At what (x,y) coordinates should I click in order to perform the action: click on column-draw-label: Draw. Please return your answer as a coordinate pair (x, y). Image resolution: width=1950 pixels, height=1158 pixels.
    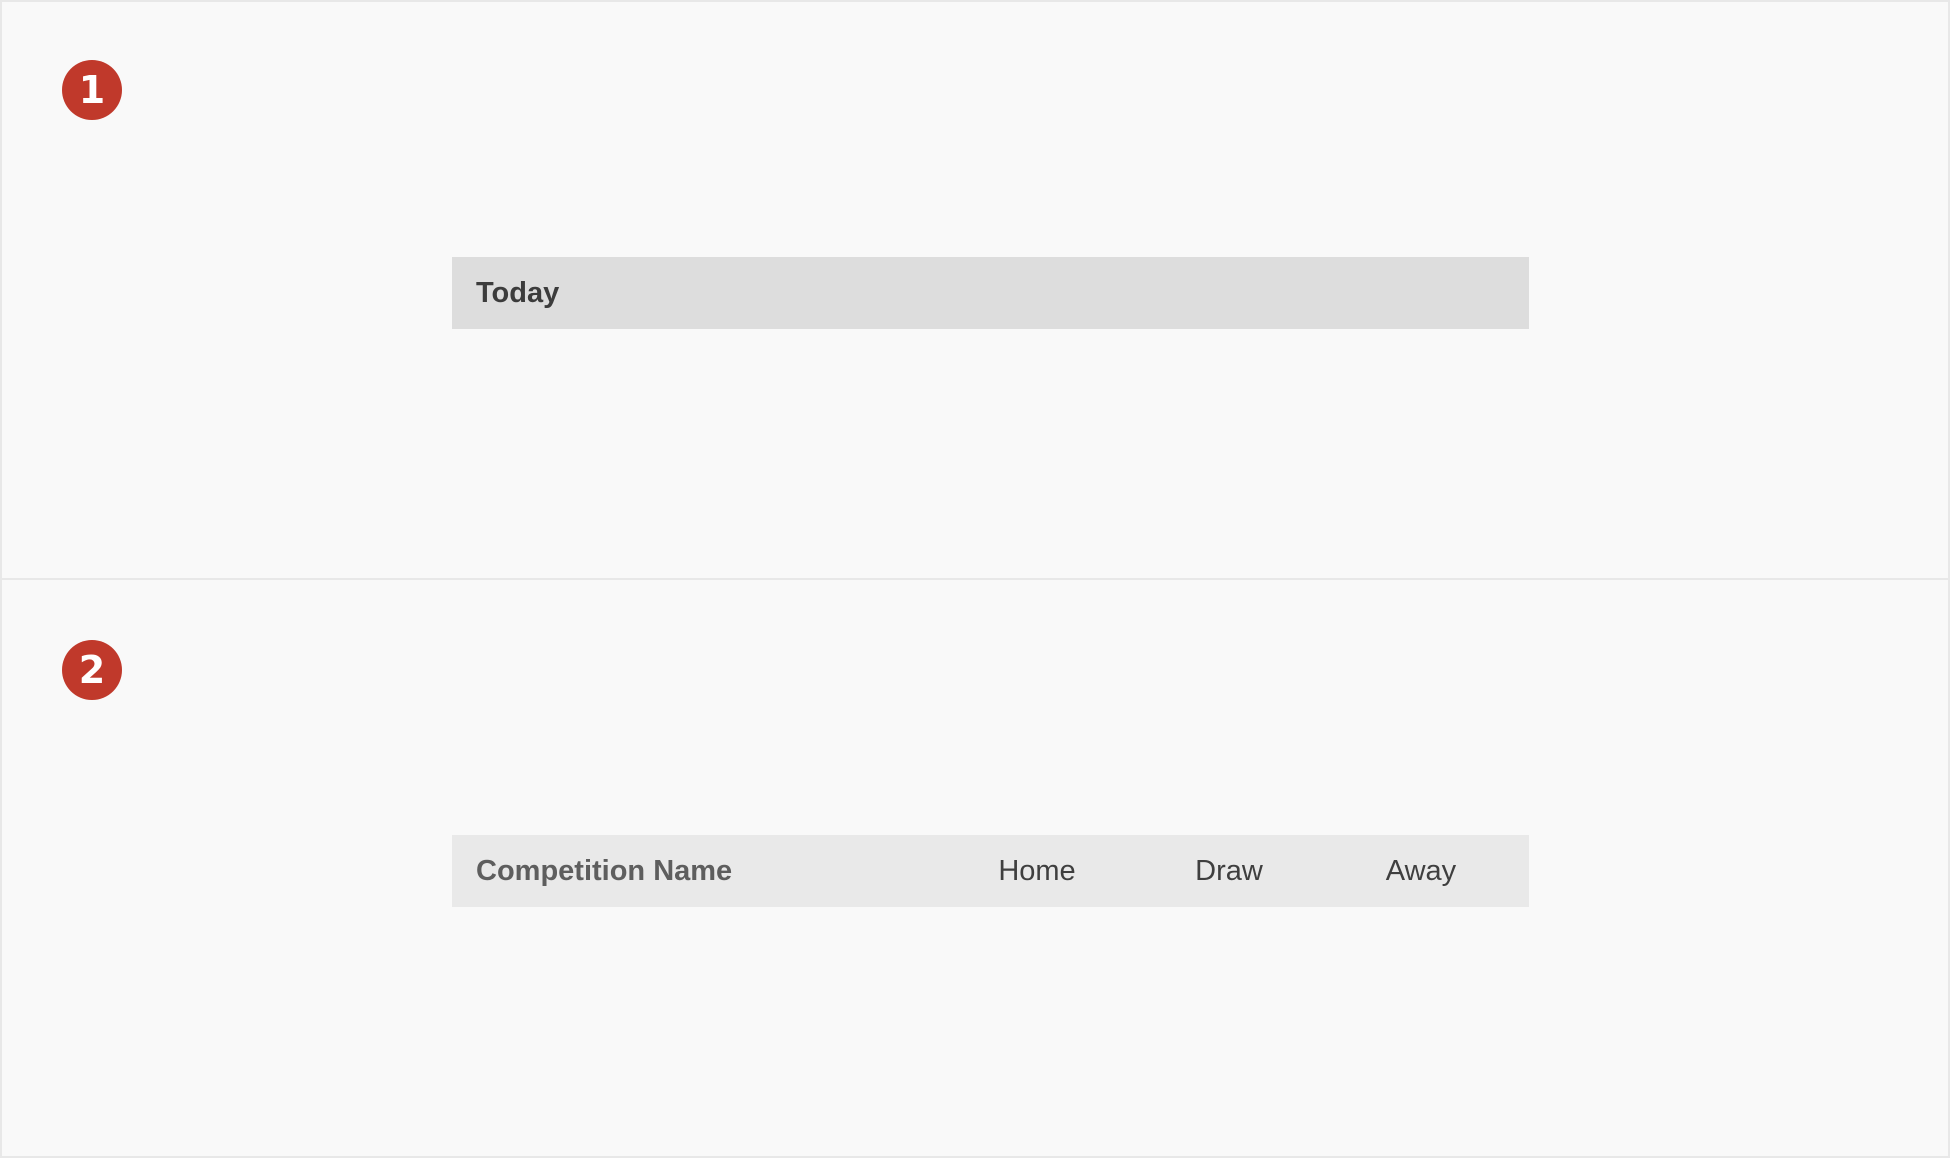
    Looking at the image, I should click on (1229, 870).